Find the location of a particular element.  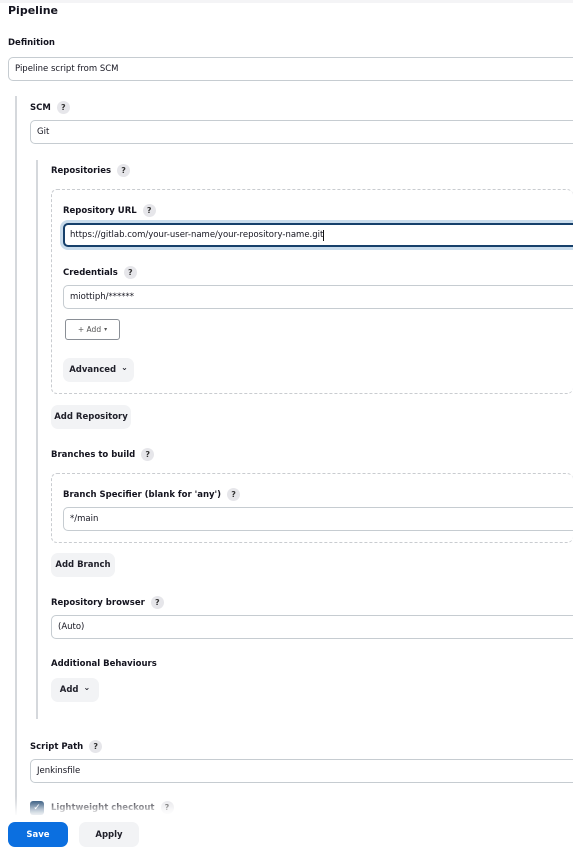

check-icon: ✓ is located at coordinates (37, 808).